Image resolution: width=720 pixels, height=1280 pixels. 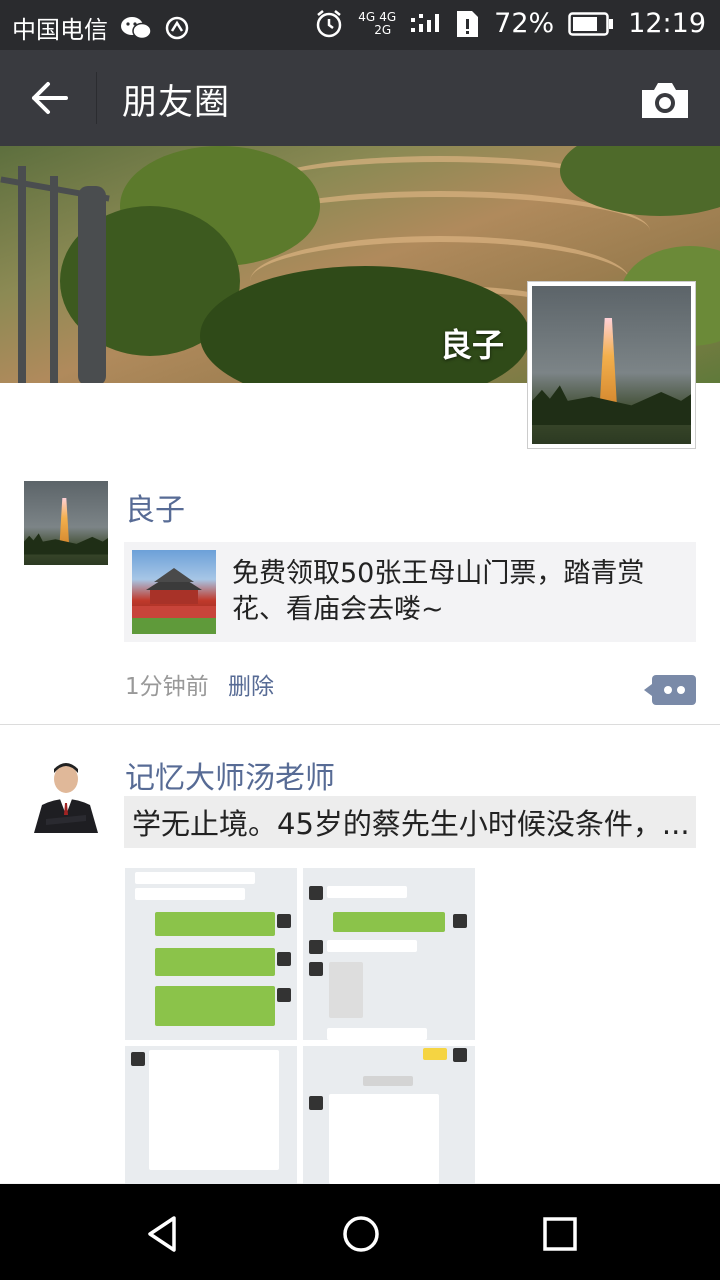 I want to click on triangle-back-icon, so click(x=162, y=1234).